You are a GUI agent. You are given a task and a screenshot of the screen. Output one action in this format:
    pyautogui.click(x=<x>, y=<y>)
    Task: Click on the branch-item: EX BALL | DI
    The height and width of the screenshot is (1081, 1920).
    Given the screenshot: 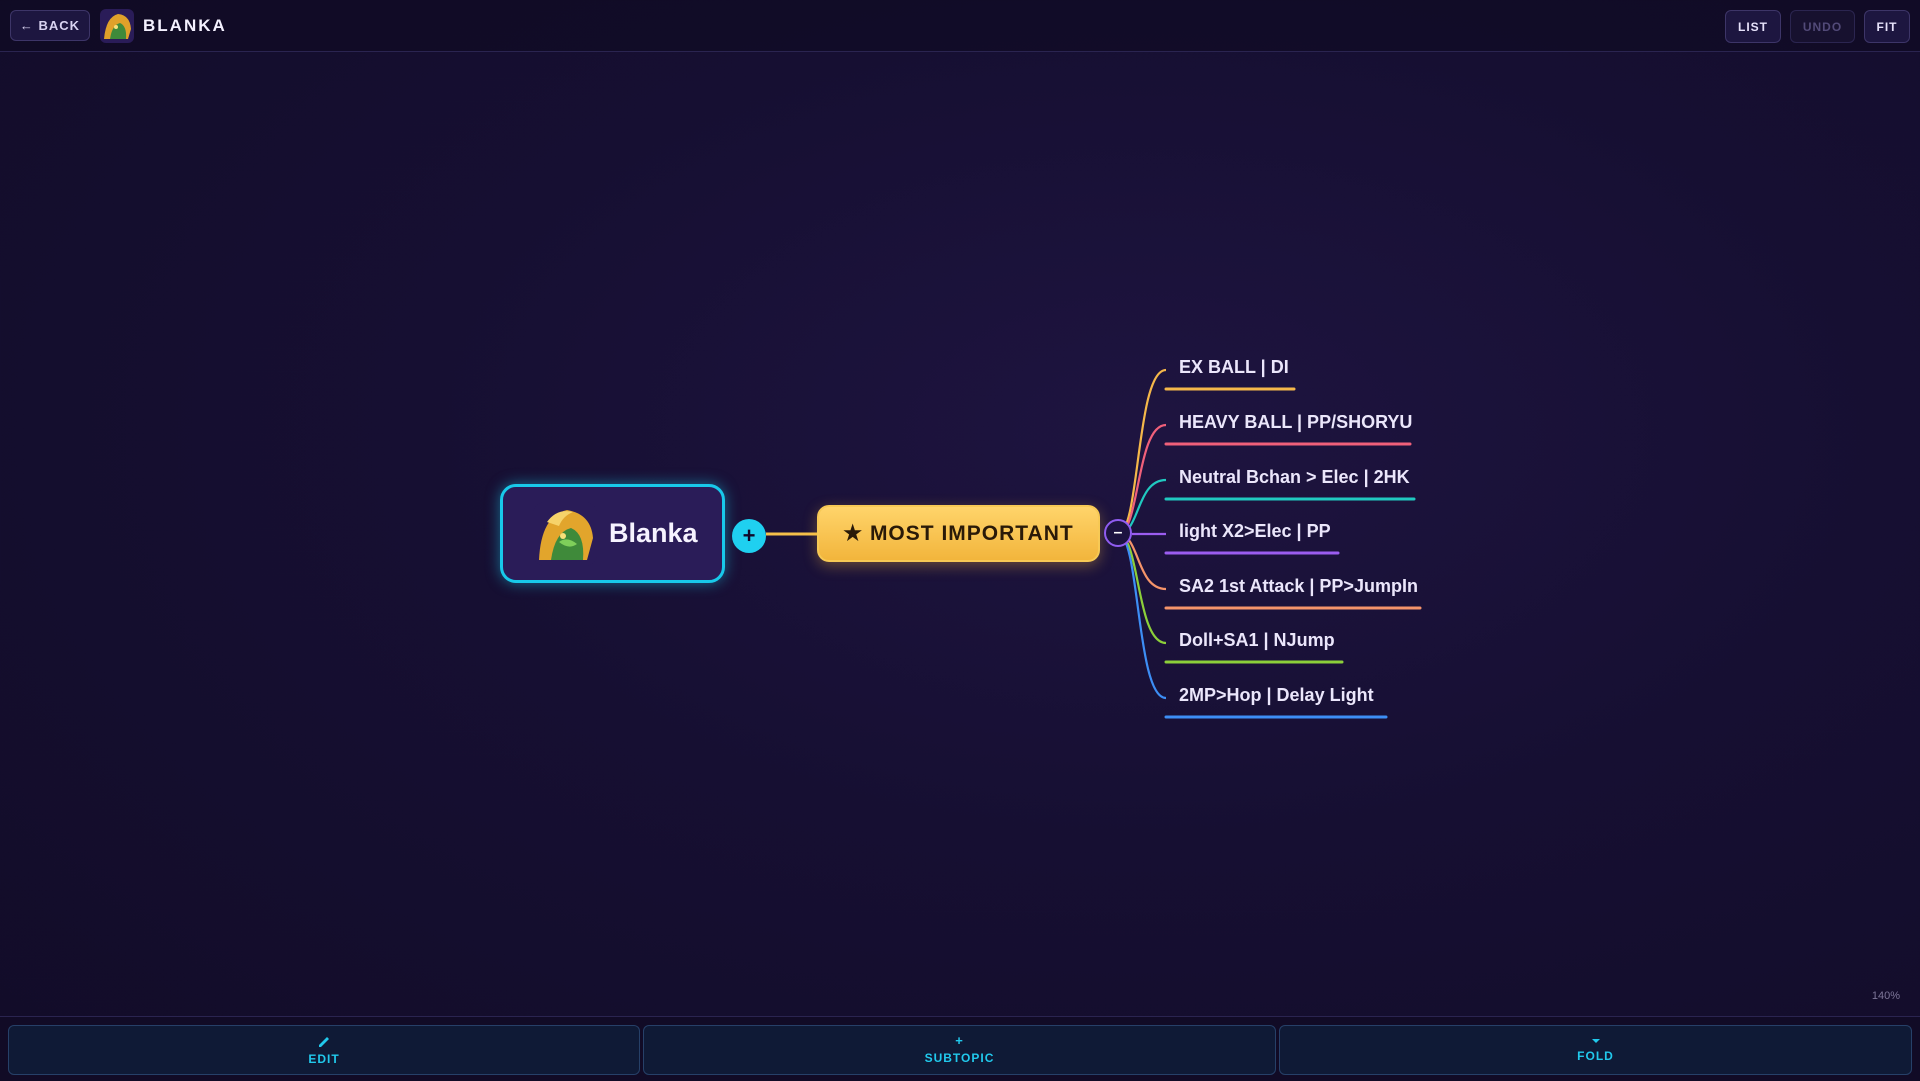 What is the action you would take?
    pyautogui.click(x=1234, y=367)
    